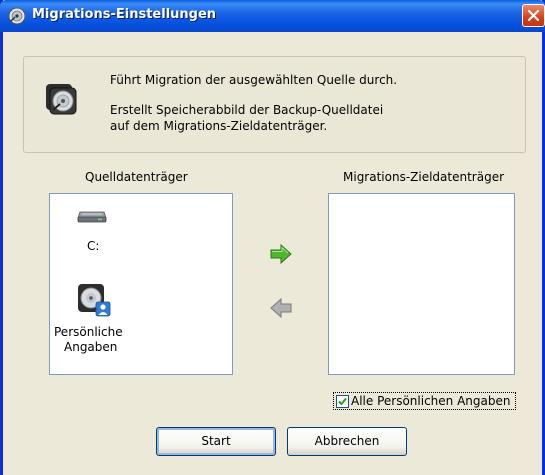 This screenshot has height=475, width=545. I want to click on close-button, so click(533, 15).